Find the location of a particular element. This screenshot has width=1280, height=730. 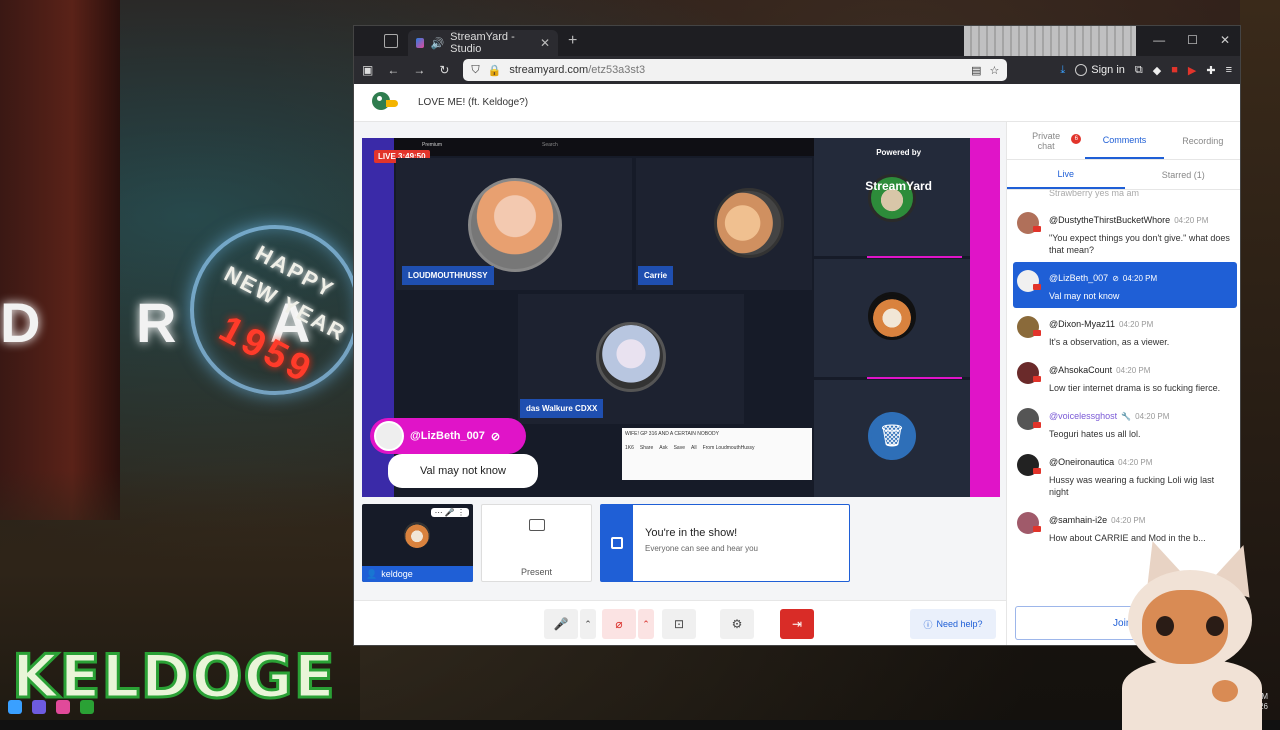

participant-nameplate: LOUDMOUTHHUSSY is located at coordinates (448, 275).